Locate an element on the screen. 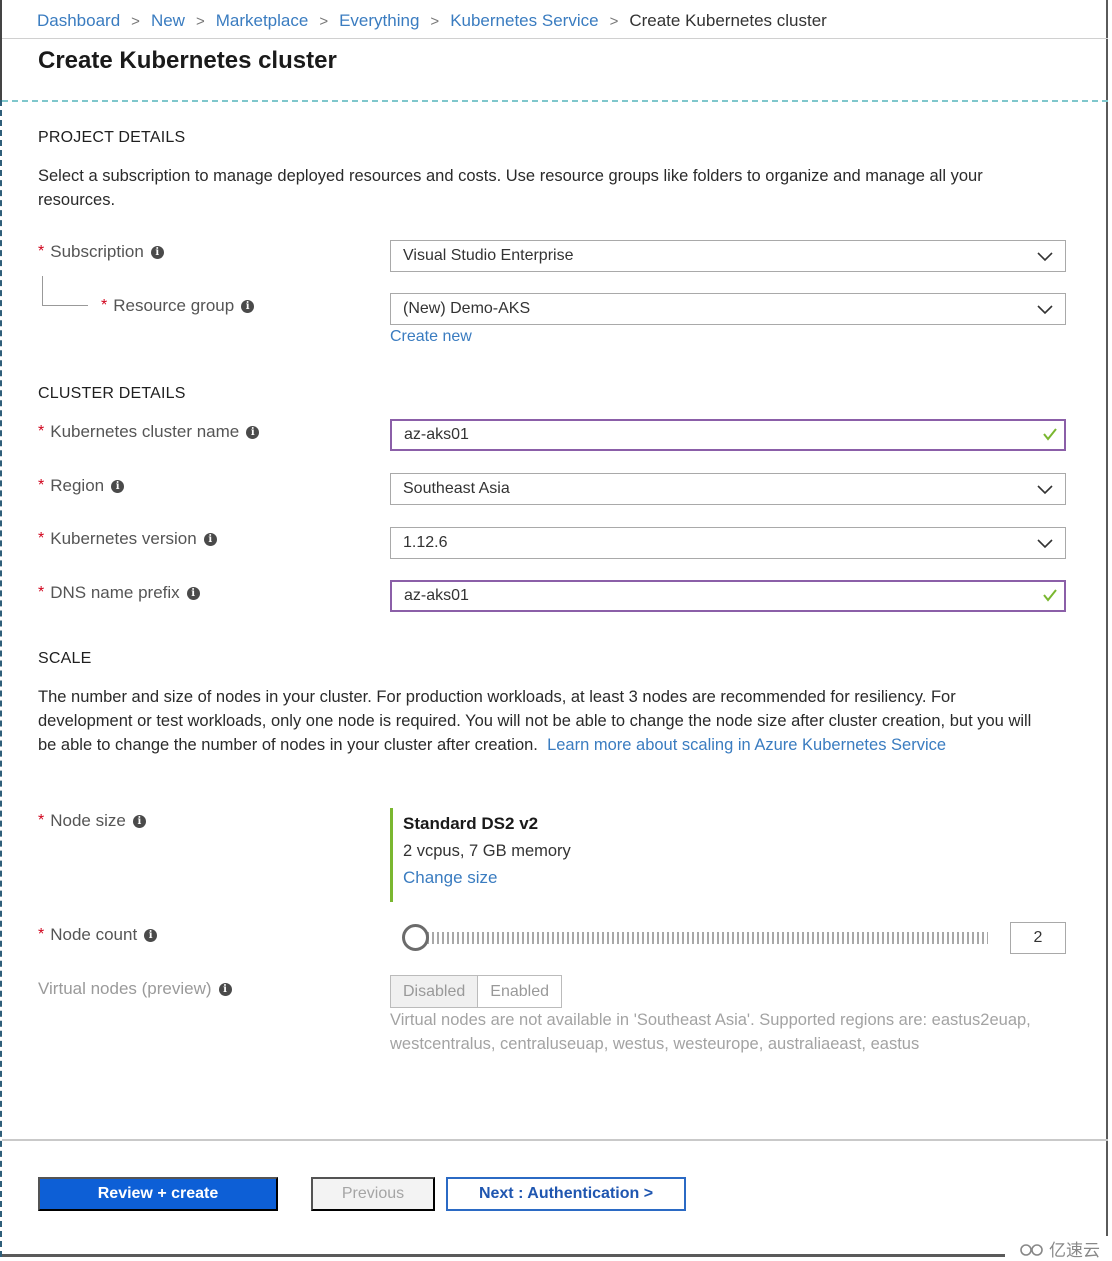 The height and width of the screenshot is (1261, 1112). node-size-spec: 2 vcpus, 7 GB memory is located at coordinates (487, 851).